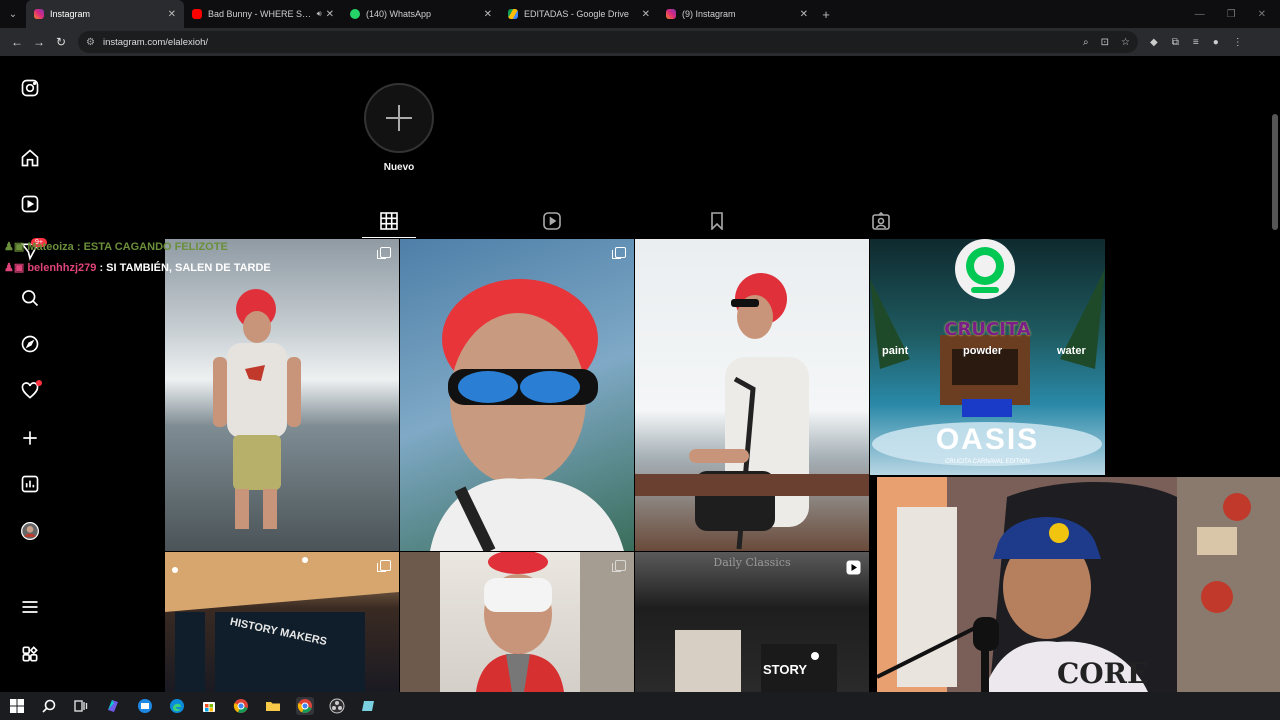 This screenshot has height=720, width=1280. What do you see at coordinates (241, 706) in the screenshot?
I see `chrome-icon` at bounding box center [241, 706].